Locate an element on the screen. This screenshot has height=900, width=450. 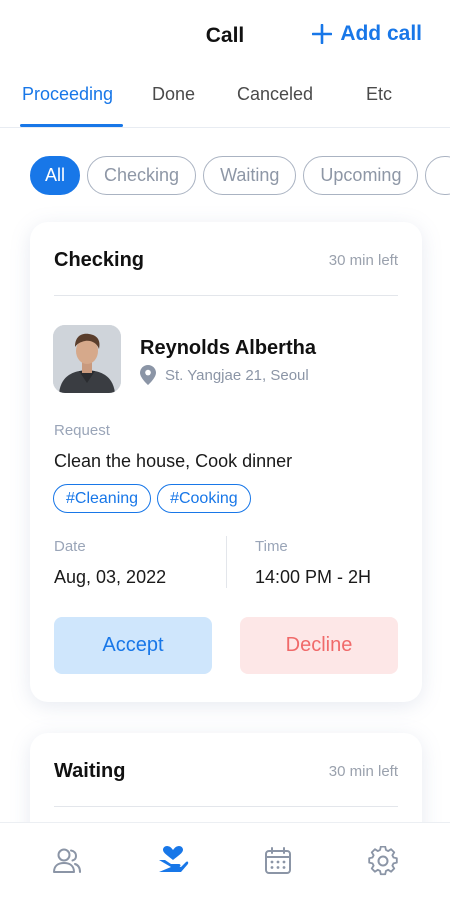
person-photo-icon is located at coordinates (87, 359).